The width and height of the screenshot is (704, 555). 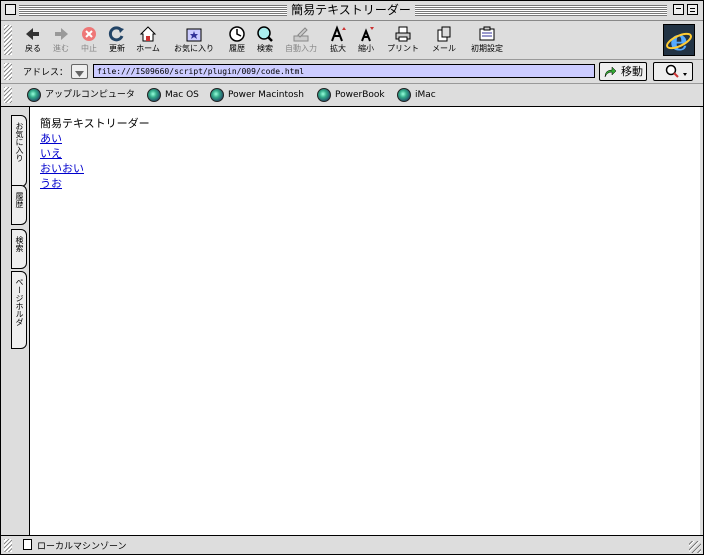 What do you see at coordinates (89, 34) in the screenshot?
I see `stop-icon` at bounding box center [89, 34].